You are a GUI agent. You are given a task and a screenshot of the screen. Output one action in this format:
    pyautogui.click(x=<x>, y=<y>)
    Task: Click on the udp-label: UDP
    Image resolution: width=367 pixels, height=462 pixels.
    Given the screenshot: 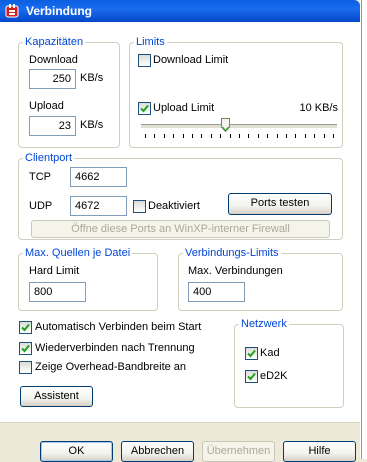 What is the action you would take?
    pyautogui.click(x=41, y=206)
    